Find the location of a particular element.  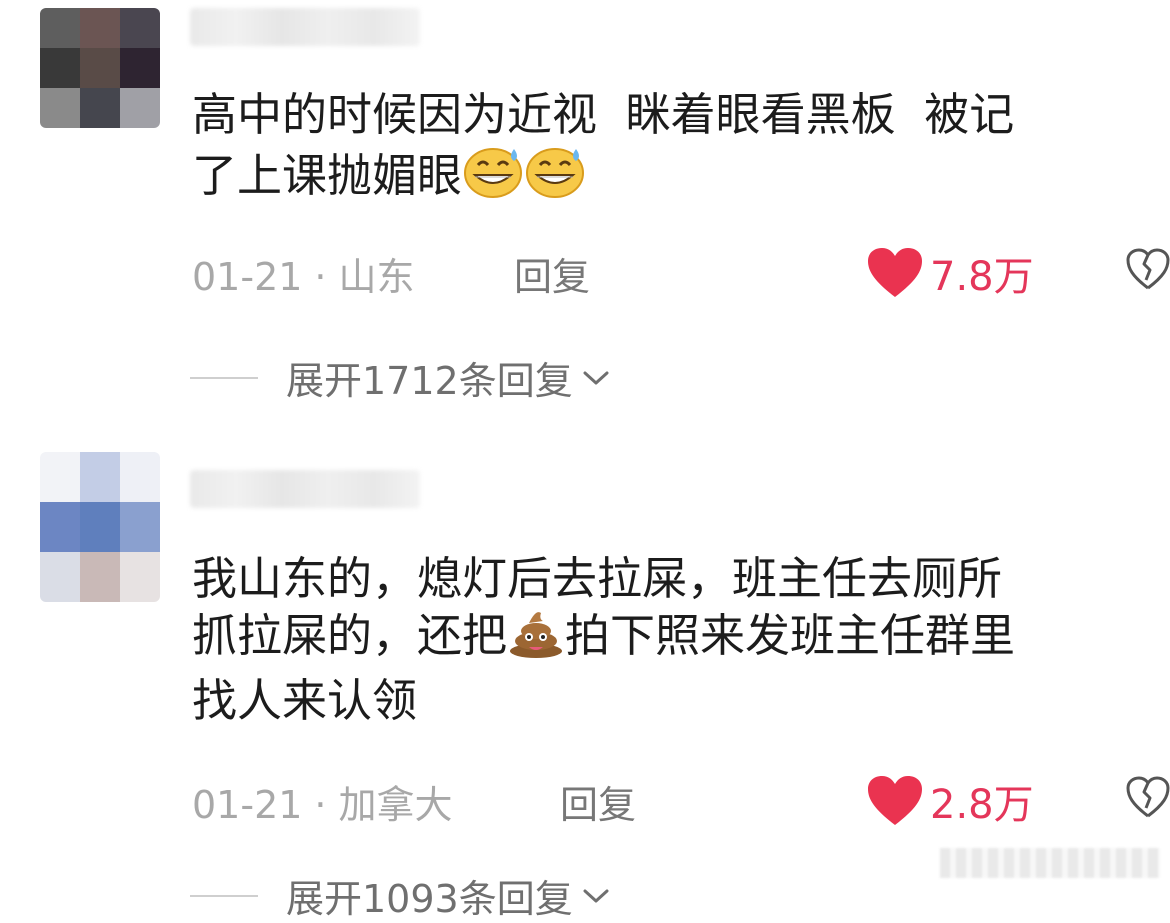

comment-location: 山东 is located at coordinates (376, 277).